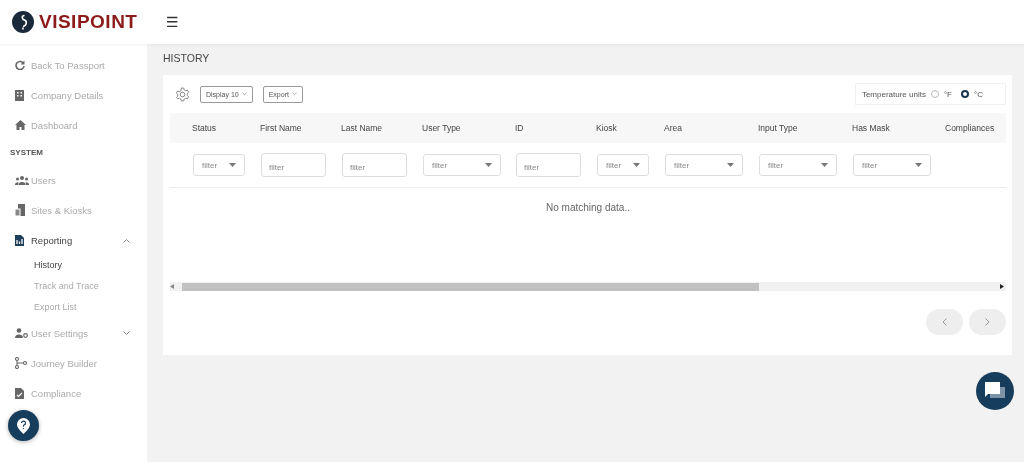  What do you see at coordinates (19, 393) in the screenshot?
I see `document-icon` at bounding box center [19, 393].